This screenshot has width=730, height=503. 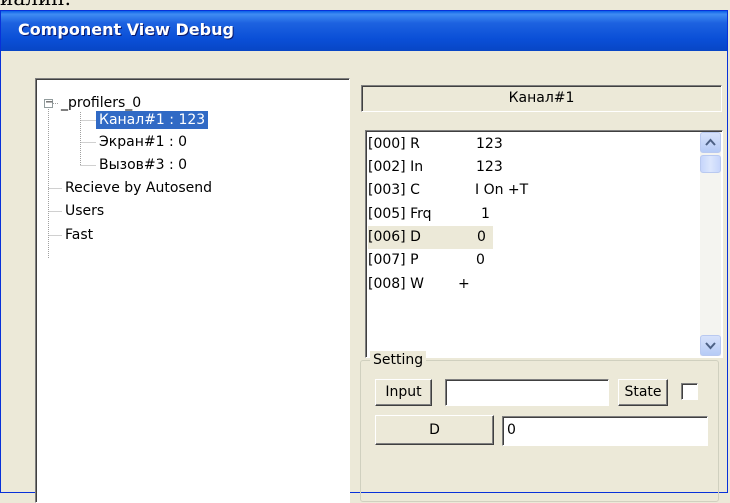 What do you see at coordinates (430, 237) in the screenshot?
I see `list-item-highlighted: [006] D 0` at bounding box center [430, 237].